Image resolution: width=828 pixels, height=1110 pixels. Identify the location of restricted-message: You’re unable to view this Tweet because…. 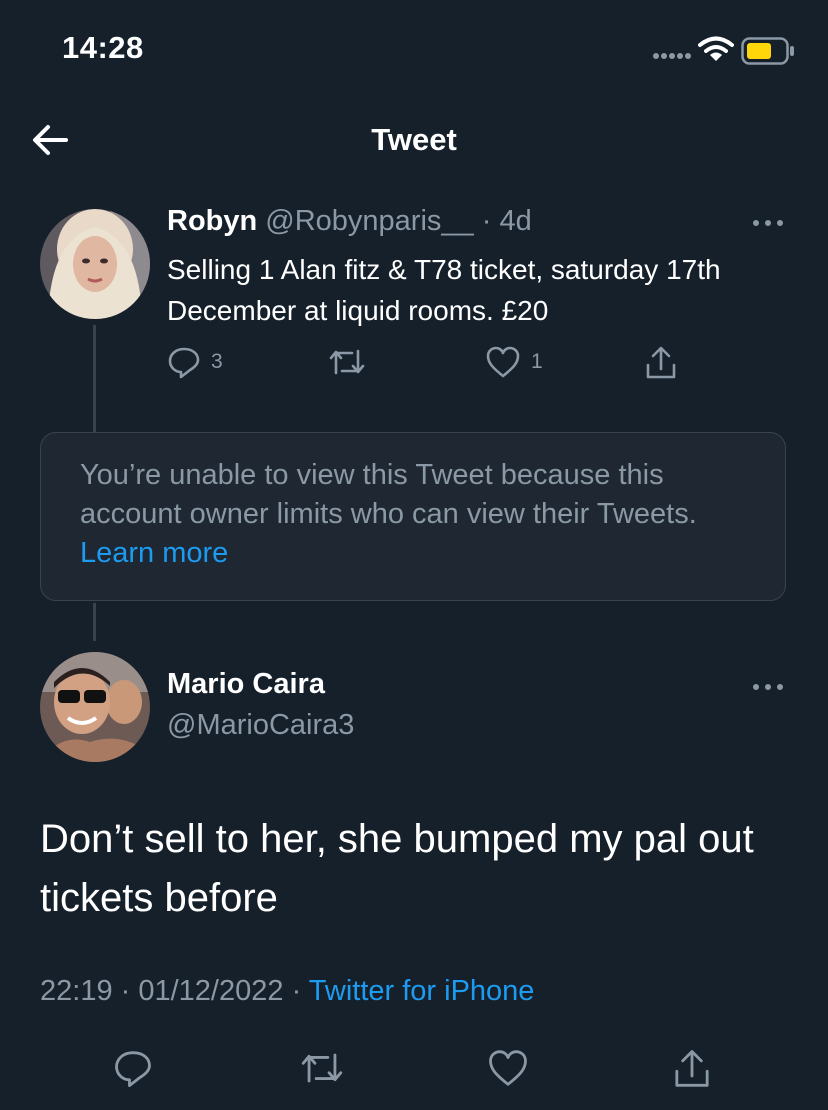
(388, 494).